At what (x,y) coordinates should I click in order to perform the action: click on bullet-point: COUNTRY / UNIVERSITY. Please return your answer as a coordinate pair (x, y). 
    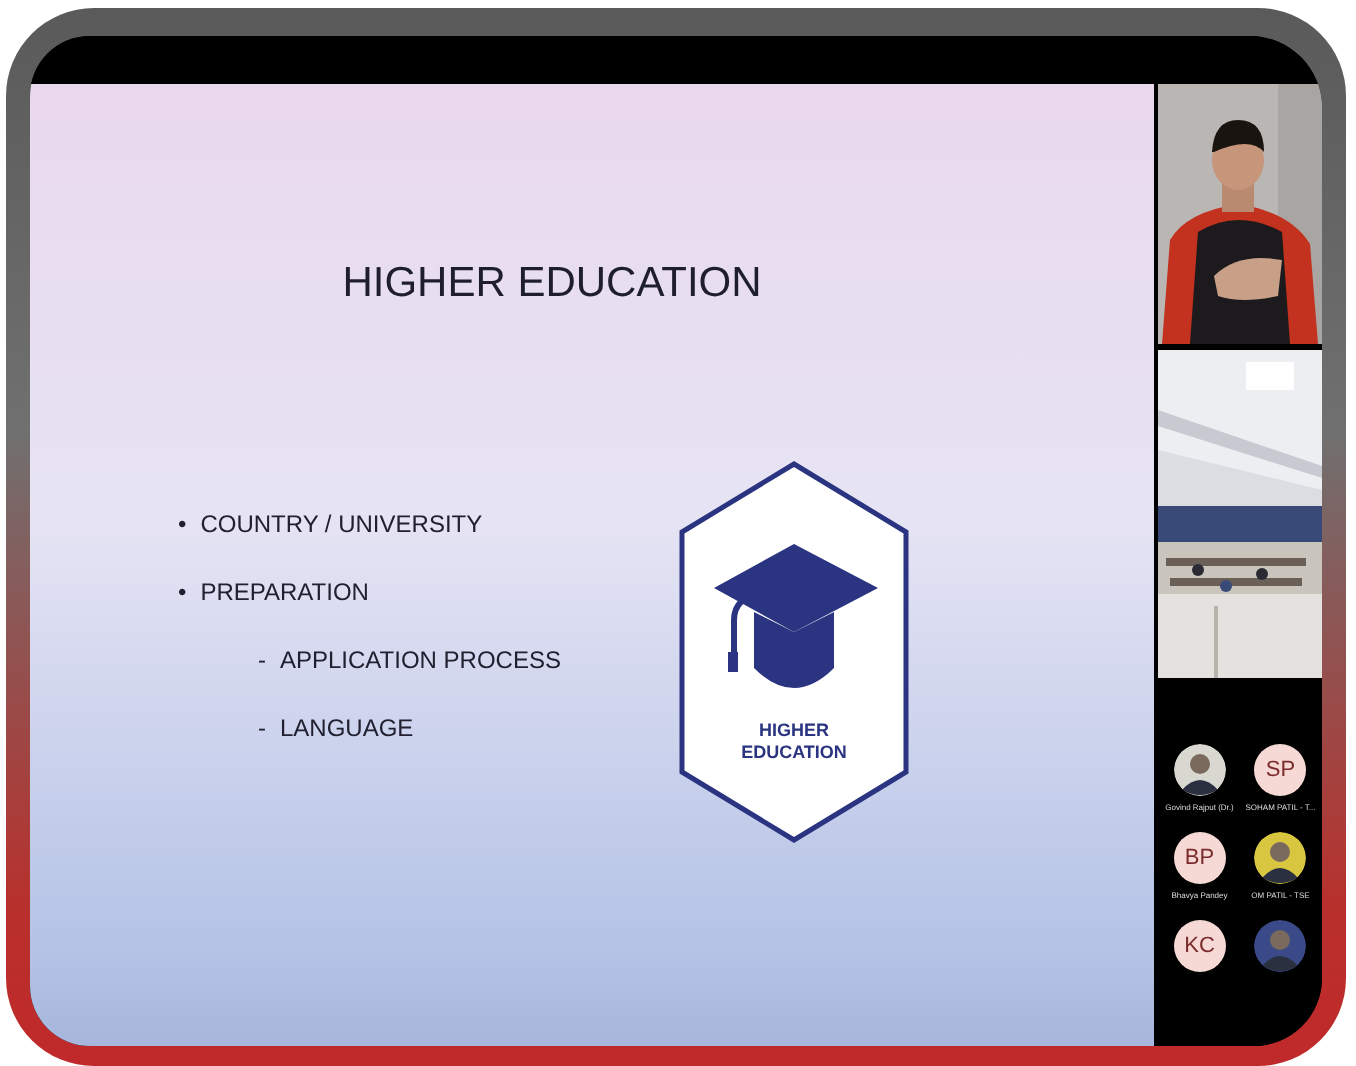
    Looking at the image, I should click on (341, 524).